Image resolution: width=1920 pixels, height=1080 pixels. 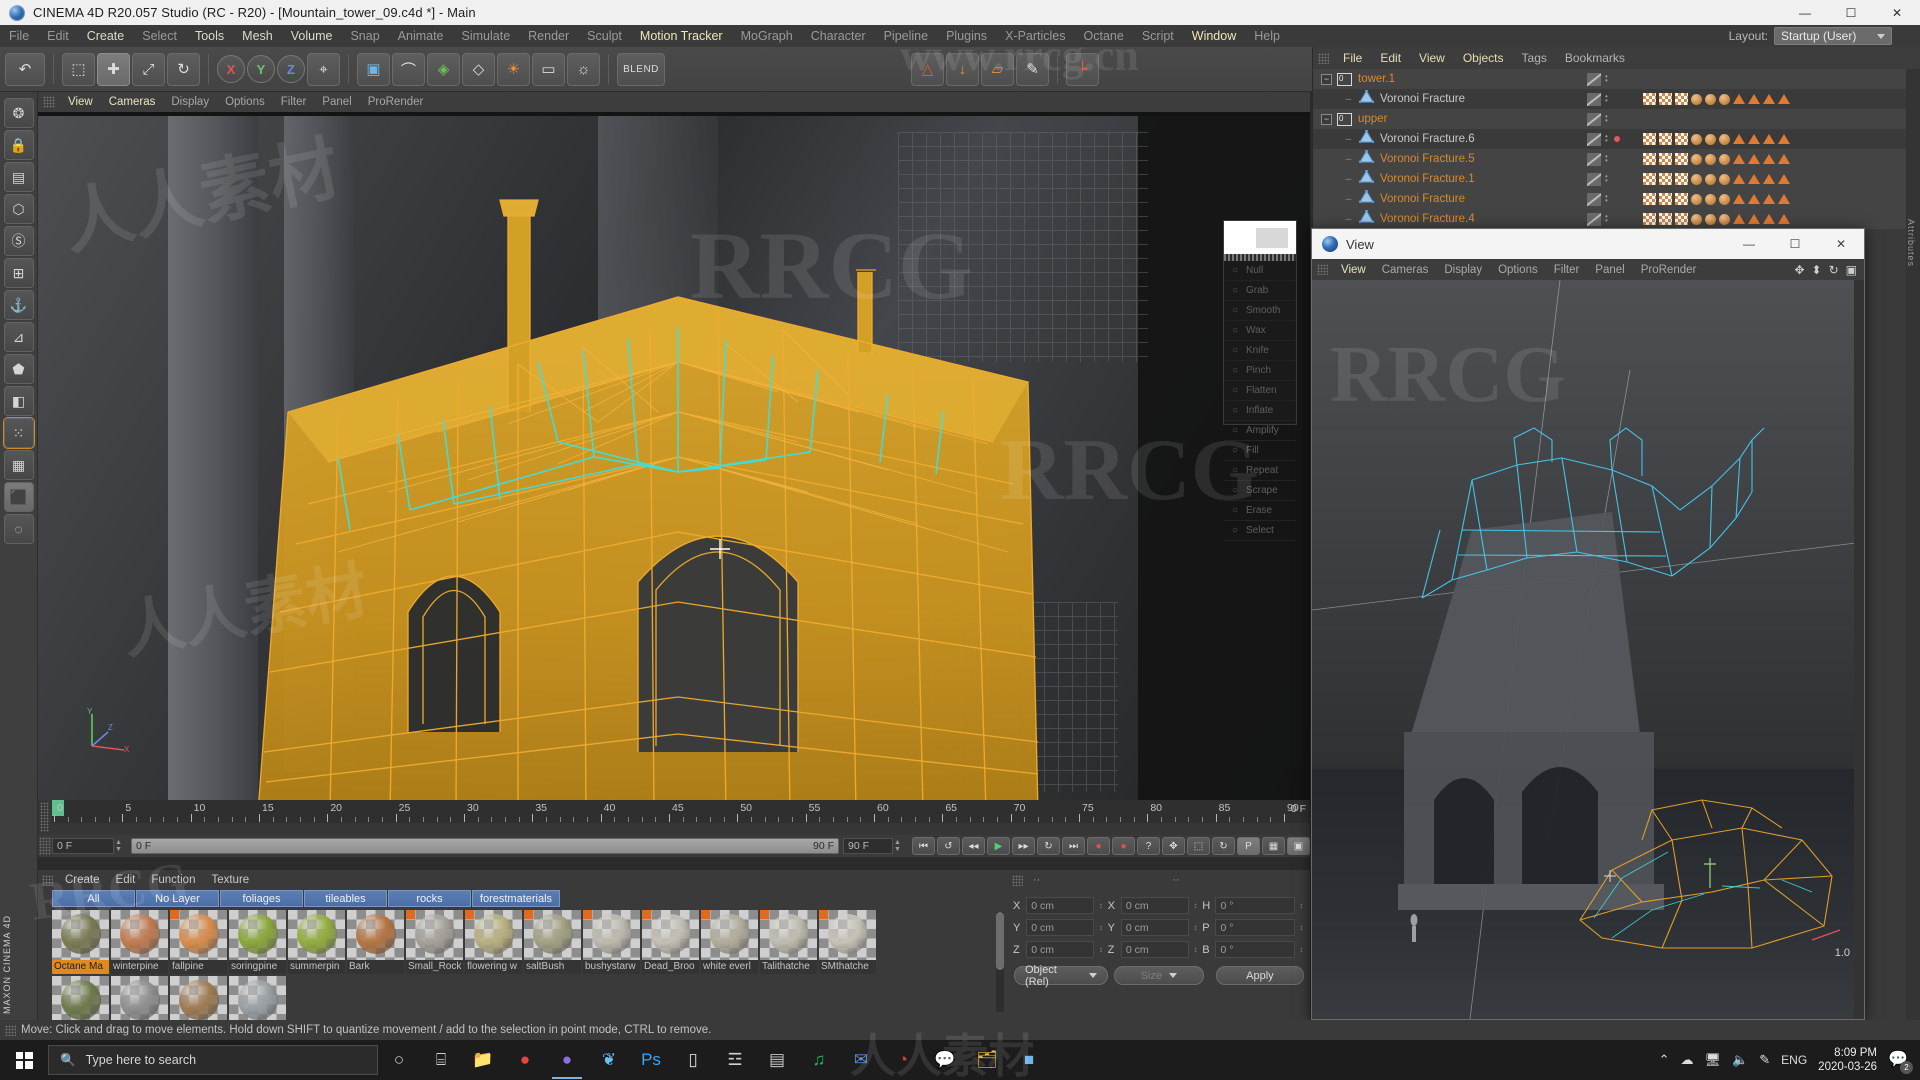 I want to click on snap-icon: Ⓢ, so click(x=18, y=241).